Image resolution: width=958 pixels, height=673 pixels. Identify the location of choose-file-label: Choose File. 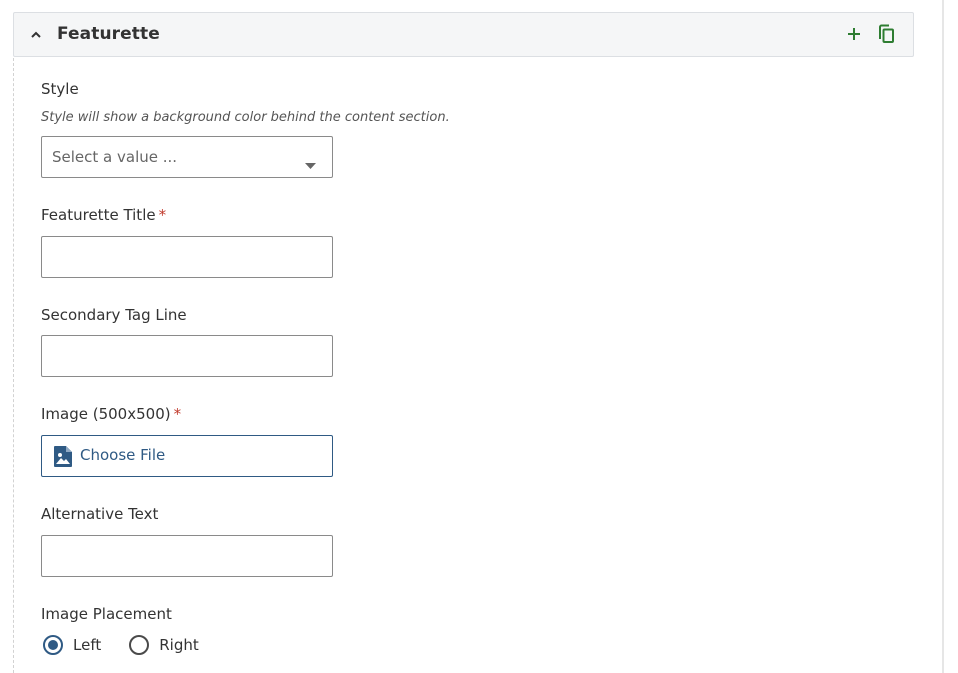
(123, 455).